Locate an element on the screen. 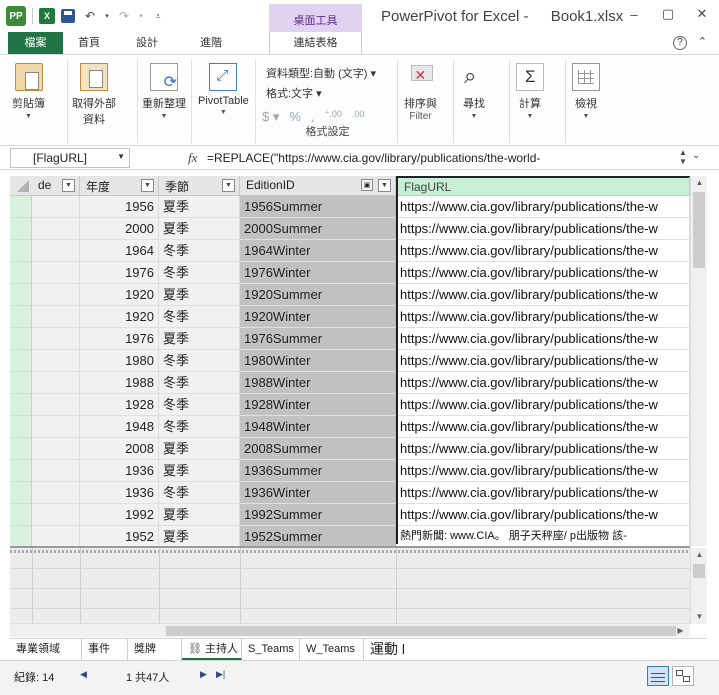 This screenshot has width=719, height=695. customize-qat-icon: ⩡ is located at coordinates (158, 16).